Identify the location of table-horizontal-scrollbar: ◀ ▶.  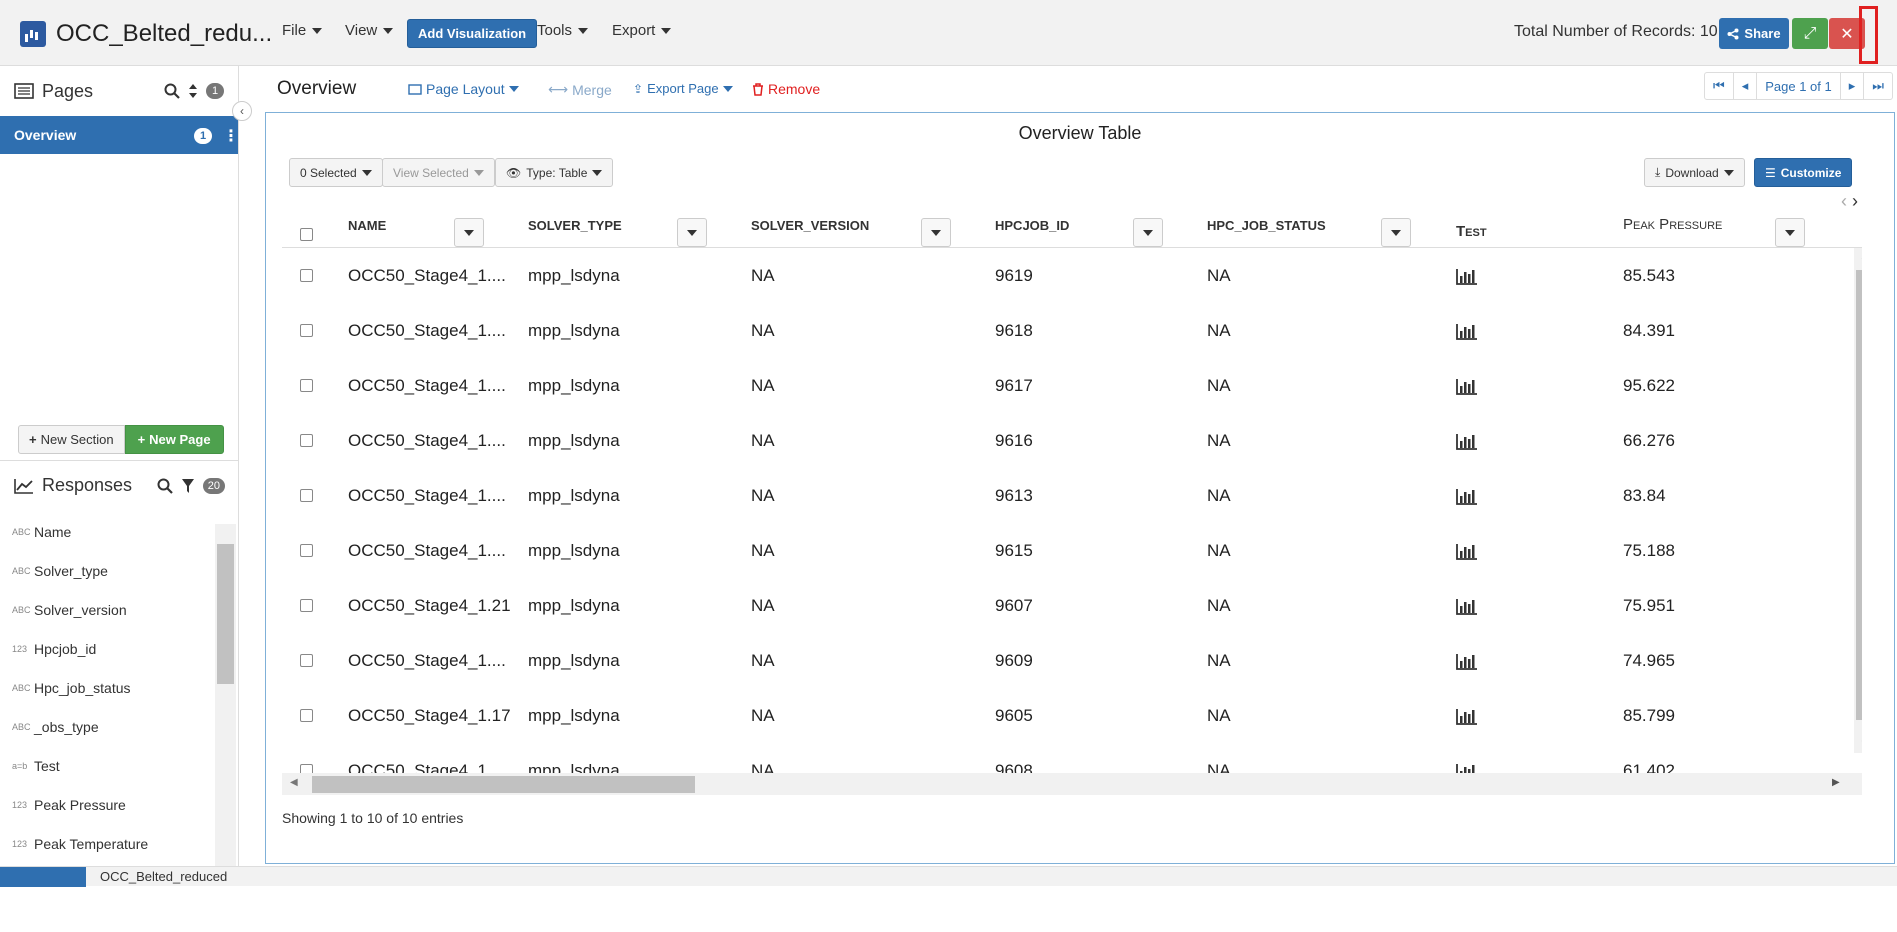
(1072, 784).